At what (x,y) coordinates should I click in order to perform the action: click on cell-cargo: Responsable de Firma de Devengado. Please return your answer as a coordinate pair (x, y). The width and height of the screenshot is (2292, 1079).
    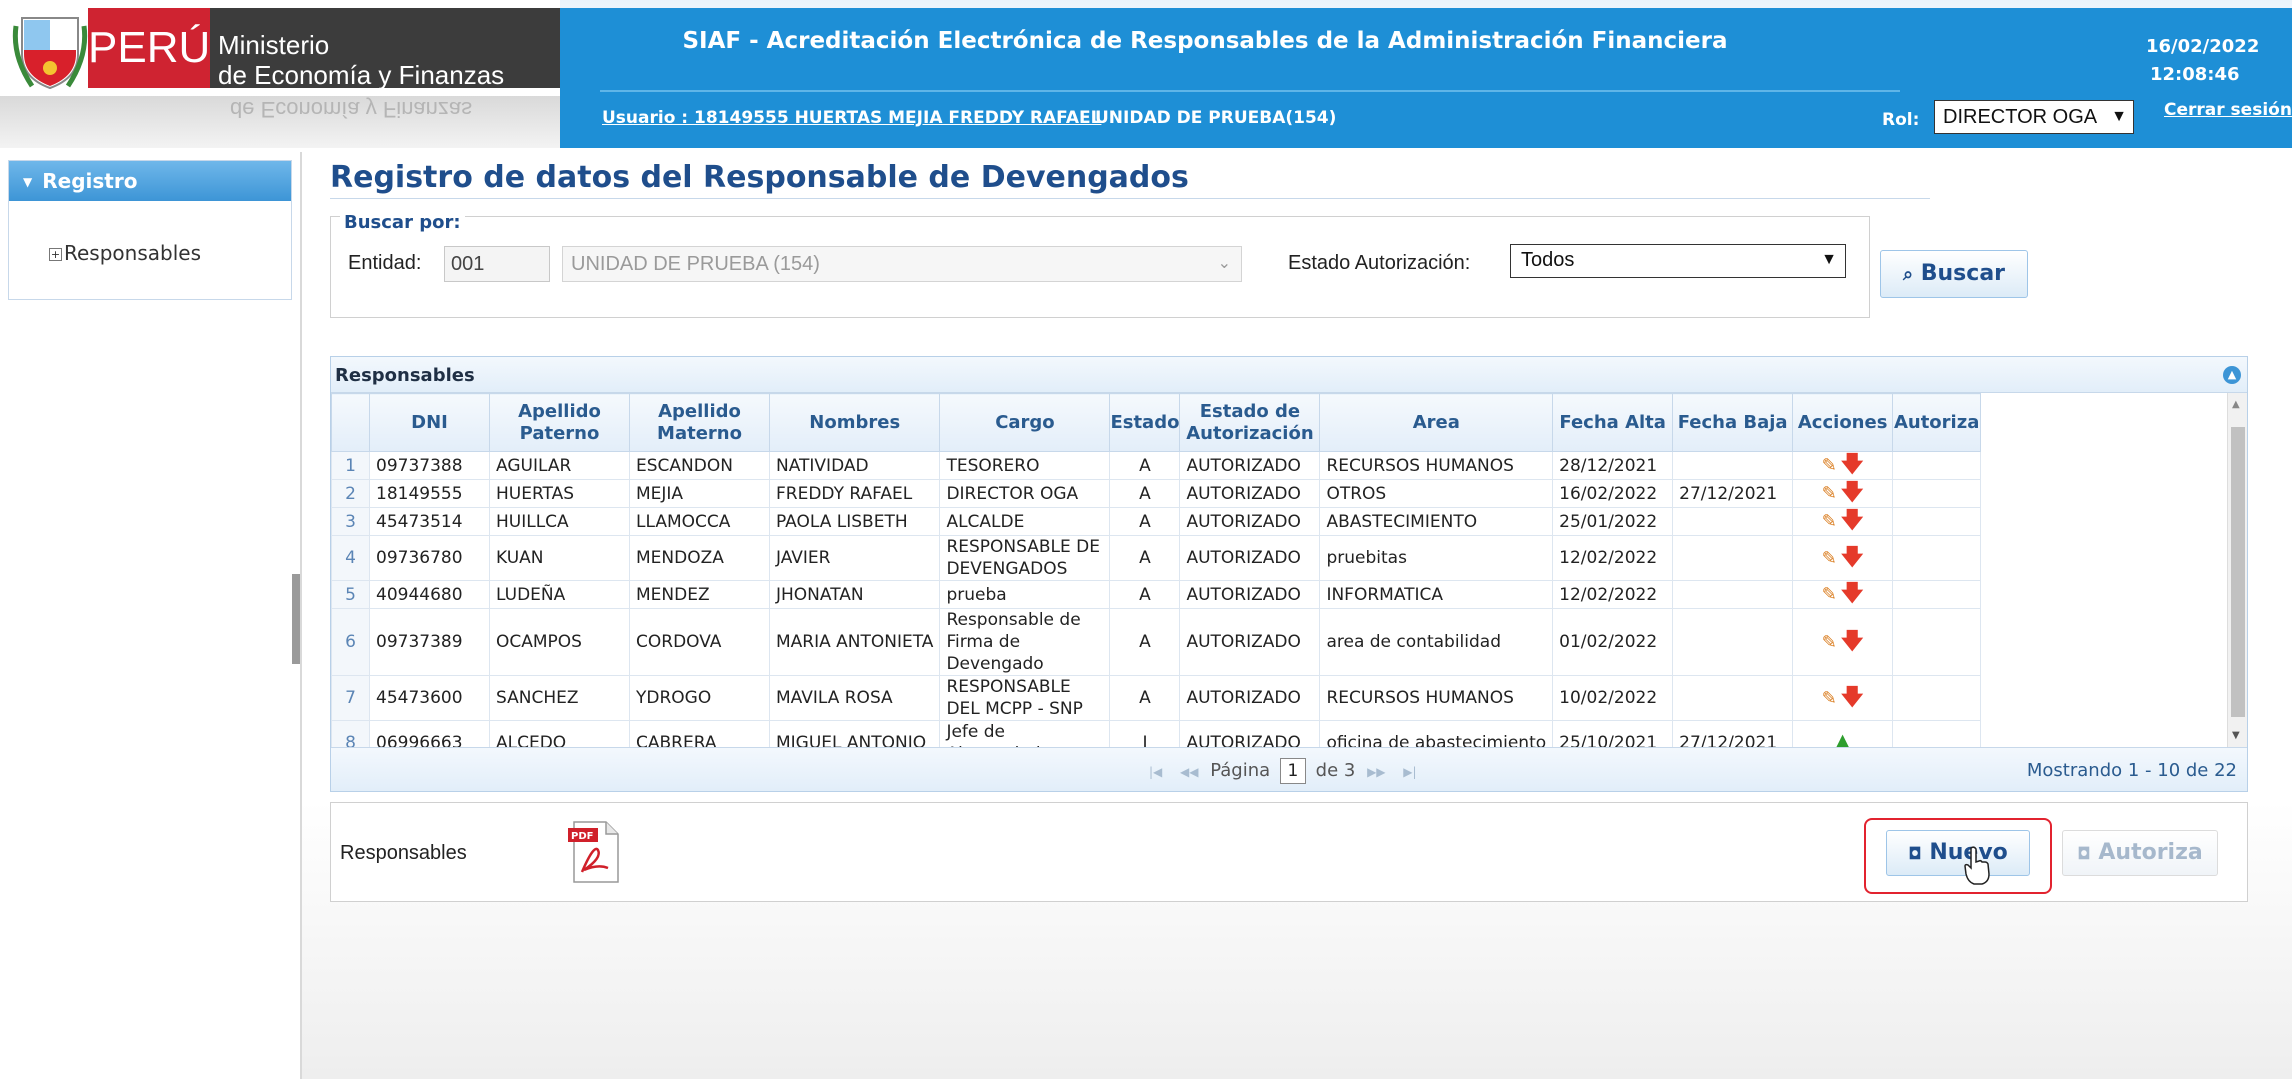
    Looking at the image, I should click on (1025, 642).